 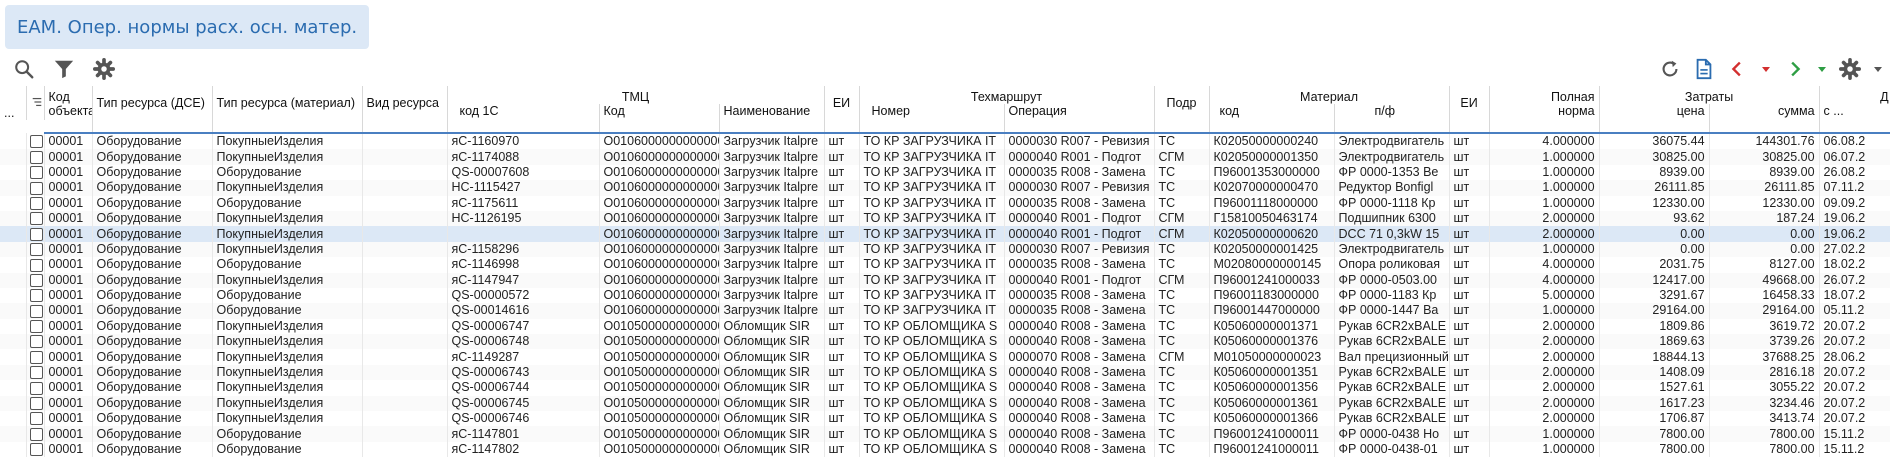 I want to click on cell-mkod: К02050000000240, so click(x=1272, y=141).